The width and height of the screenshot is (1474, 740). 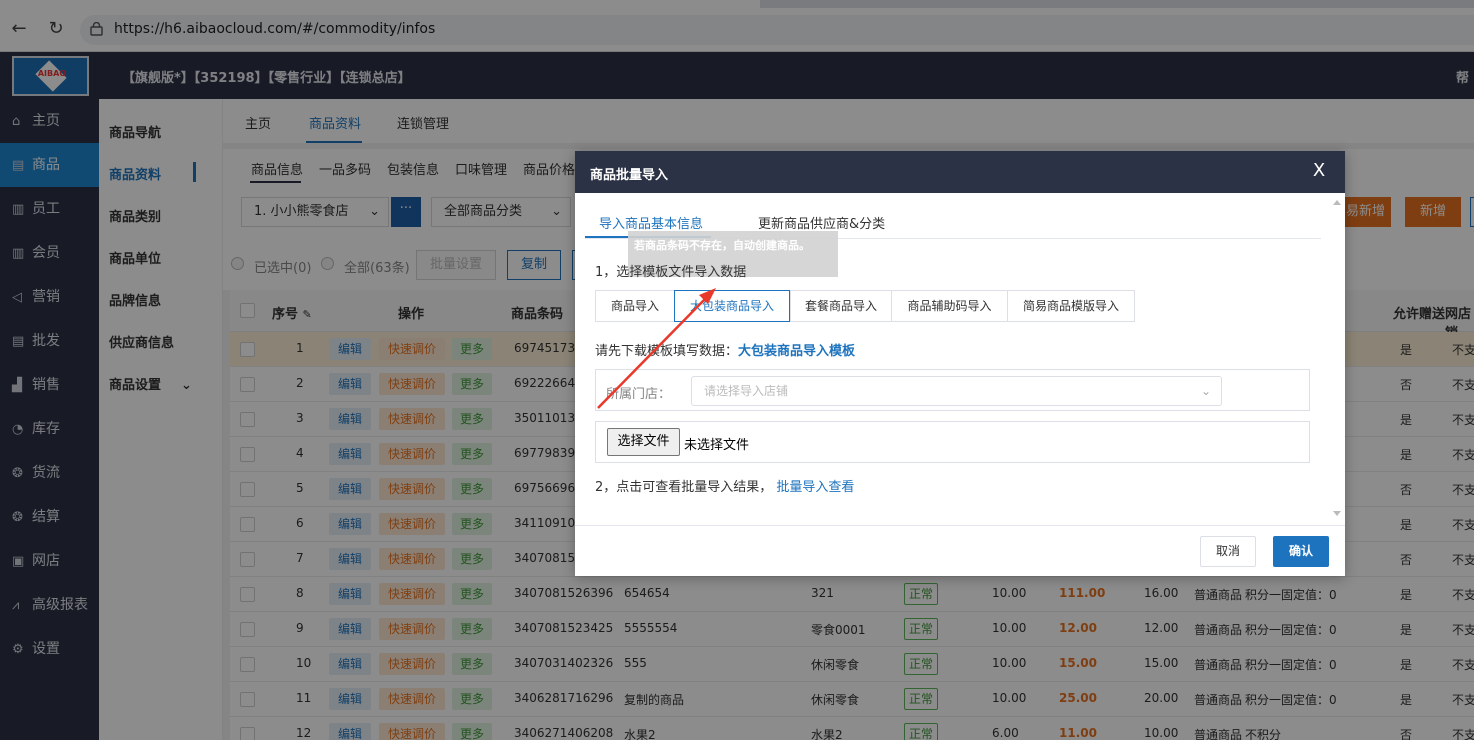 I want to click on view-import-result-link: 批量导入查看, so click(x=815, y=487).